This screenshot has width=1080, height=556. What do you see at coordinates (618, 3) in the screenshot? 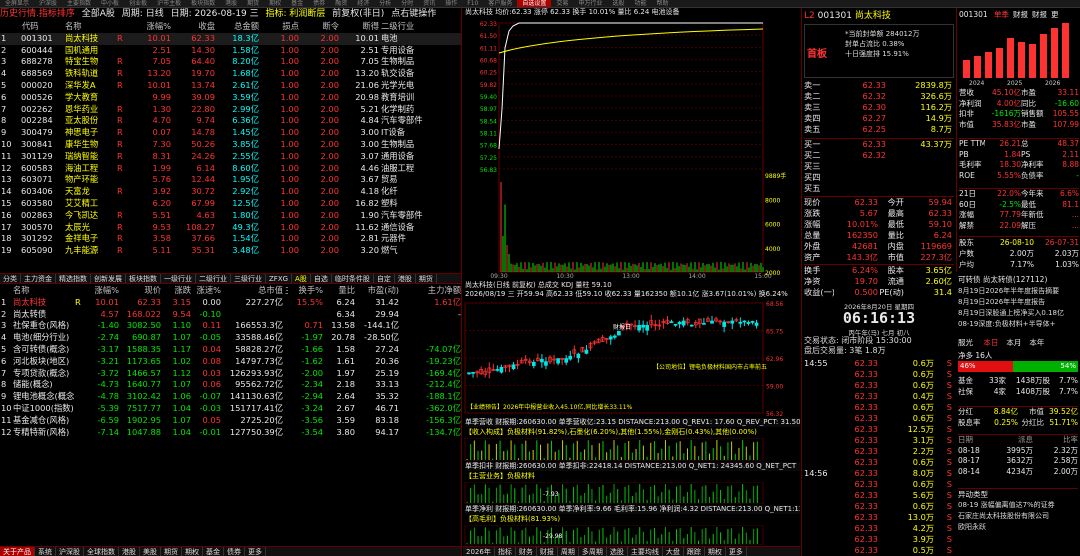
I see `top-menu-item: 选股` at bounding box center [618, 3].